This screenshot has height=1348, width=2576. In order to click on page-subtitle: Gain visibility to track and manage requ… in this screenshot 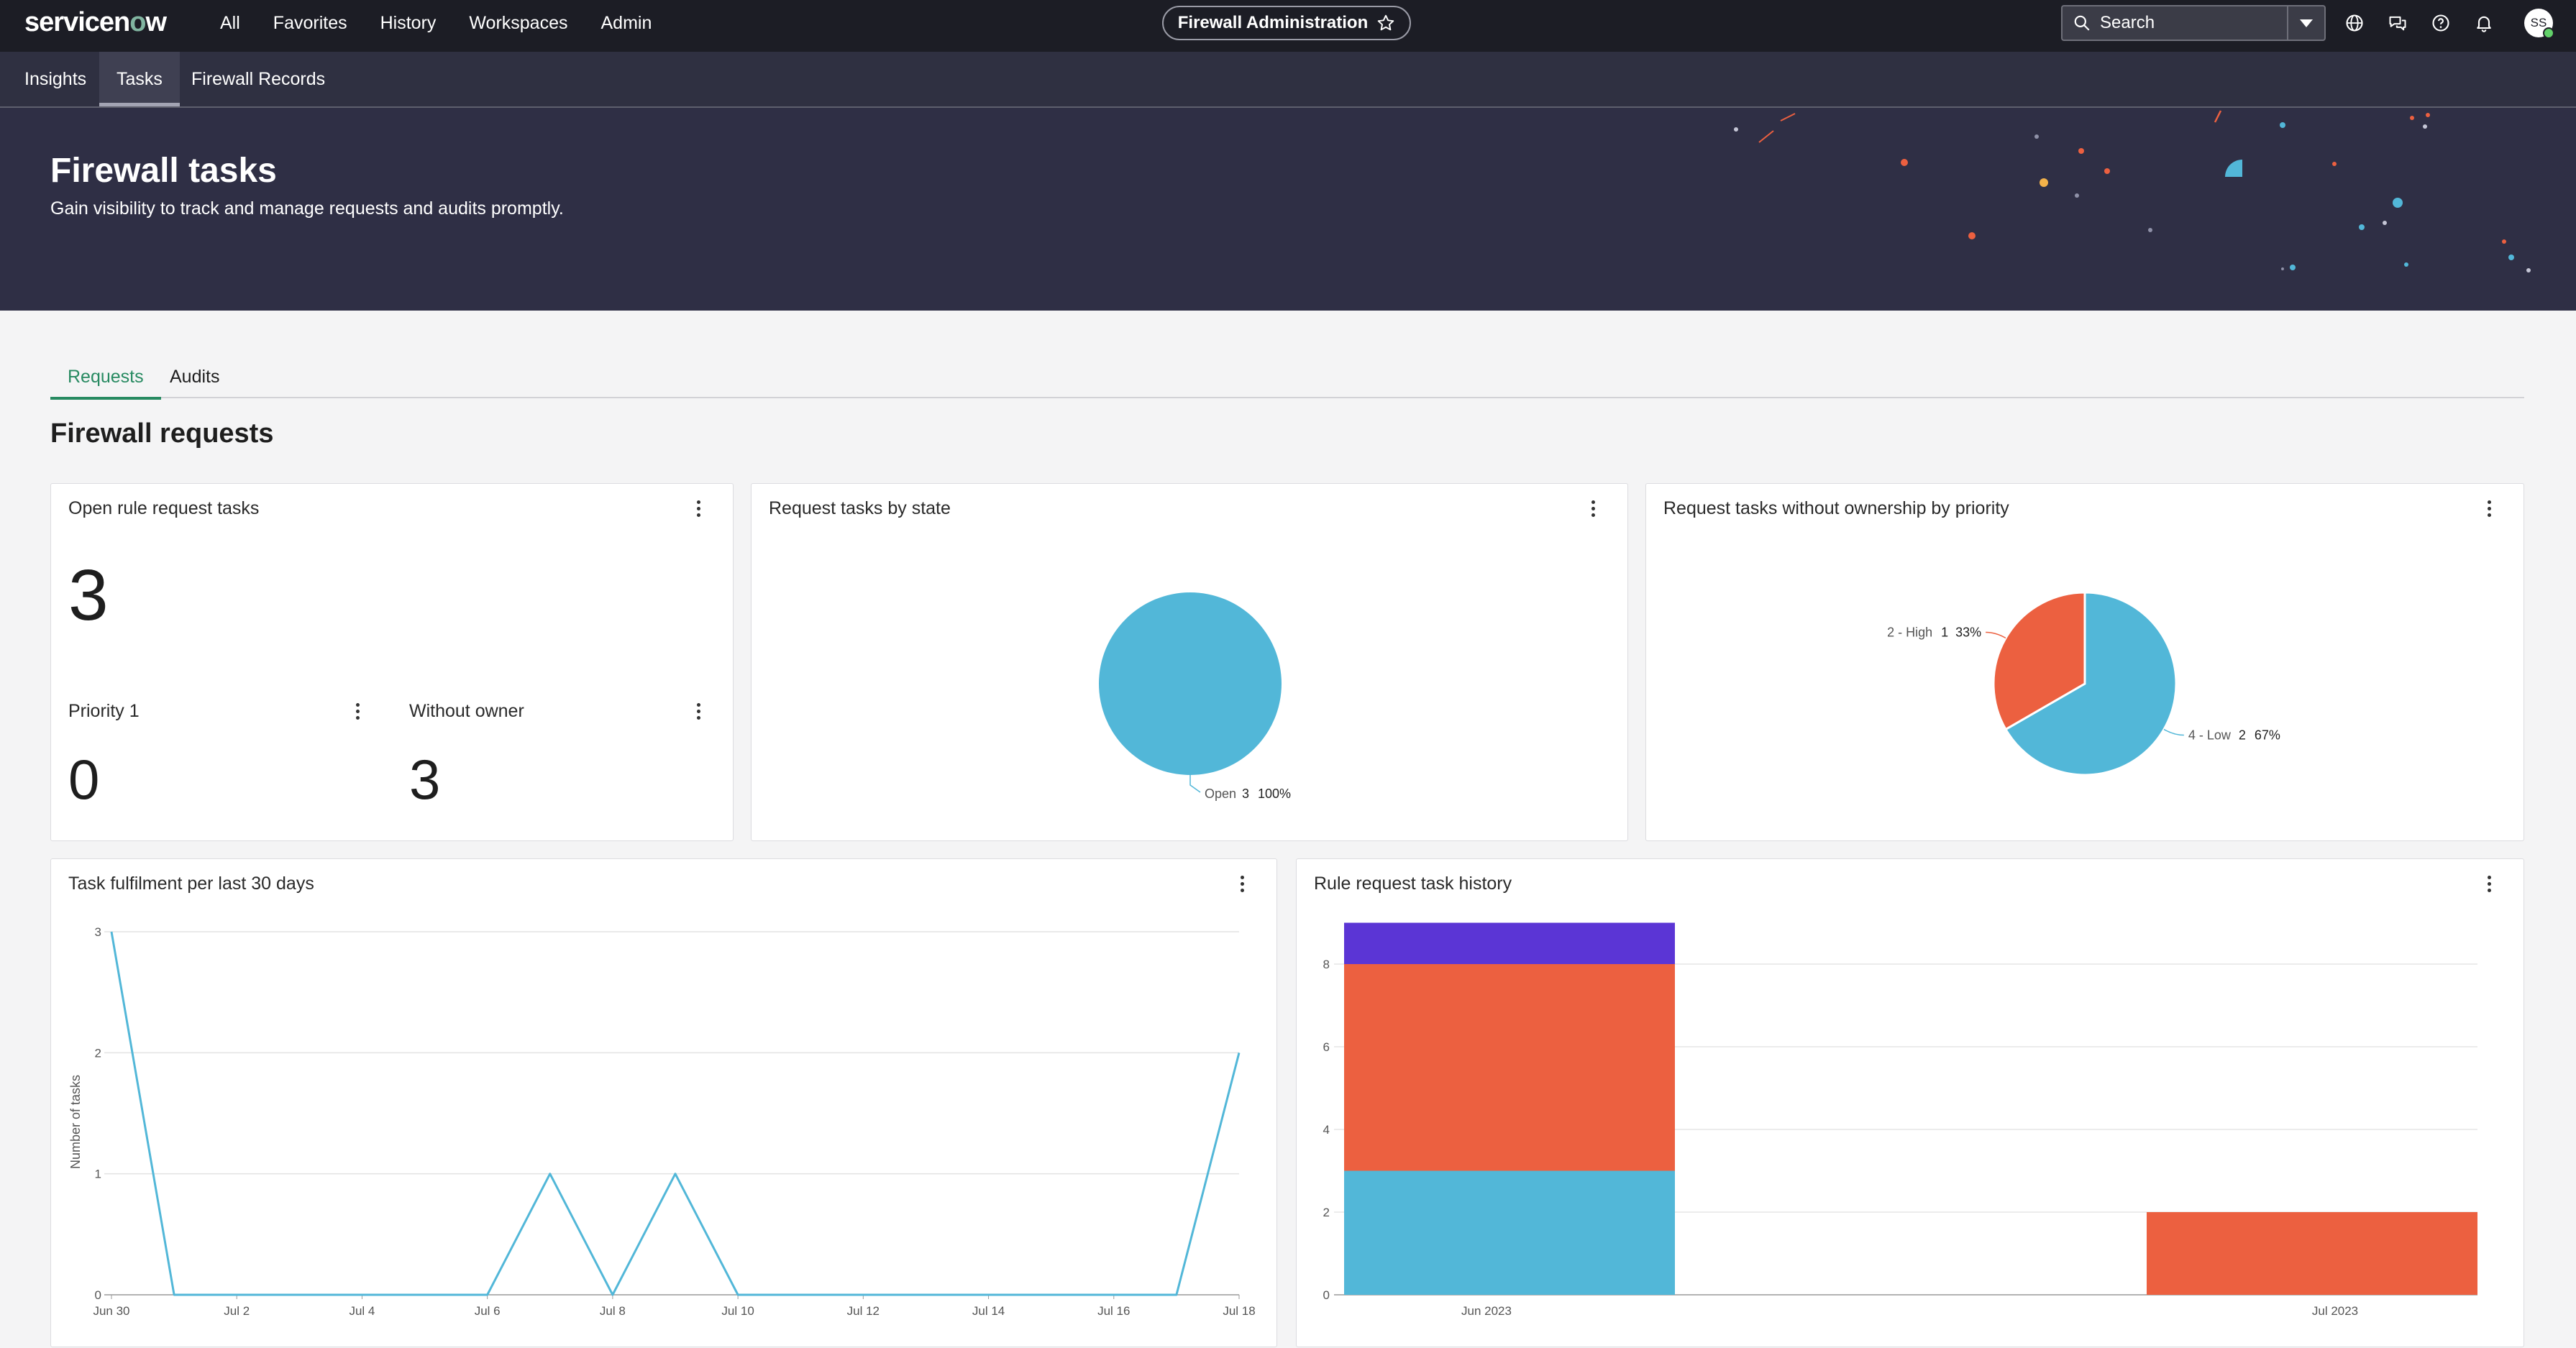, I will do `click(307, 208)`.